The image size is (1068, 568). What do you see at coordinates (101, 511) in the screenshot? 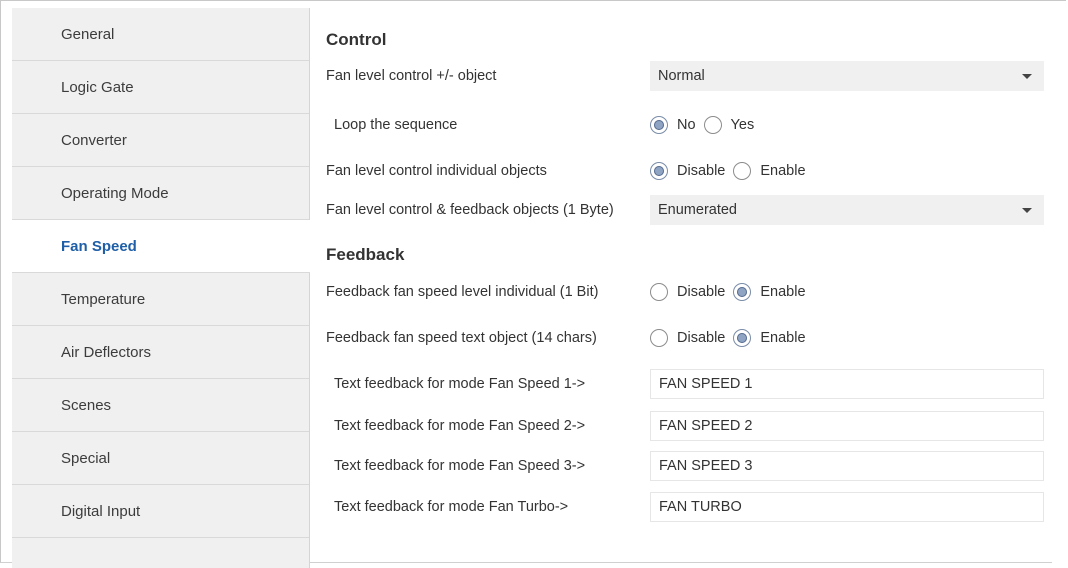
I see `sidebar-item-label: Digital Input` at bounding box center [101, 511].